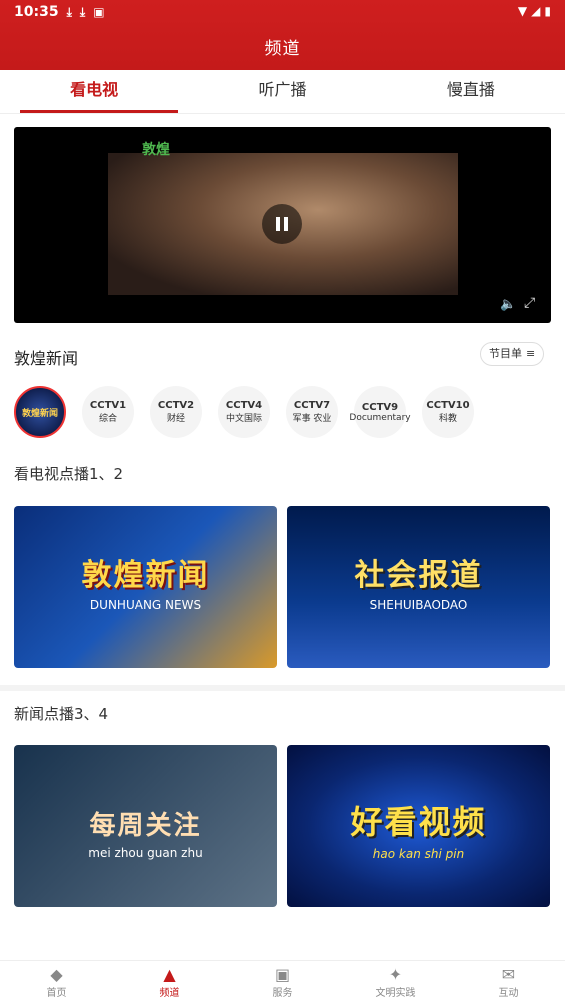 This screenshot has height=1004, width=565. What do you see at coordinates (418, 605) in the screenshot?
I see `card-subtitle: SHEHUIBAODAO` at bounding box center [418, 605].